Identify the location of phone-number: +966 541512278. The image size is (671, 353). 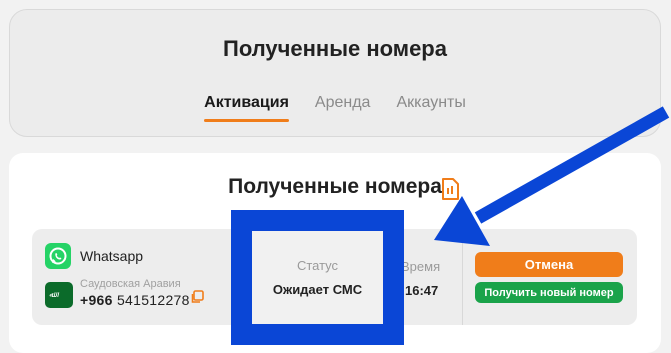
(135, 300).